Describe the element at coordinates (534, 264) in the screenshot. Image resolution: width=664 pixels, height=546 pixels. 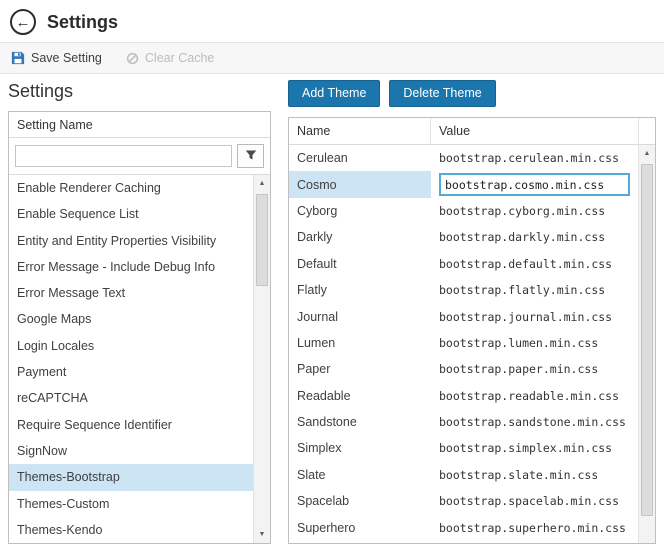
I see `theme-value-cell: bootstrap.default.min.css` at that location.